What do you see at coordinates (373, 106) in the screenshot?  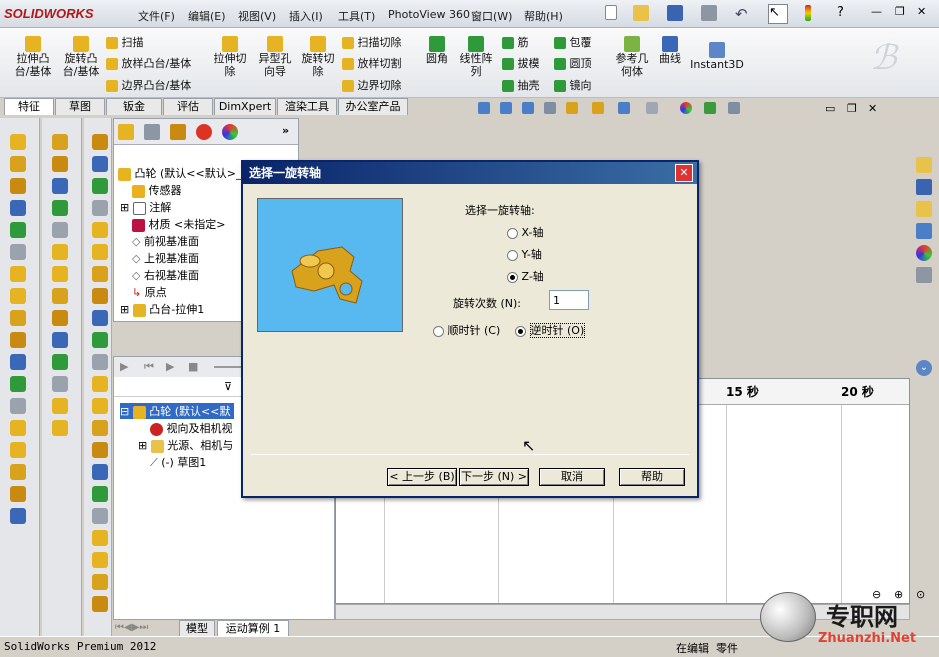 I see `tab-office: 办公室产品` at bounding box center [373, 106].